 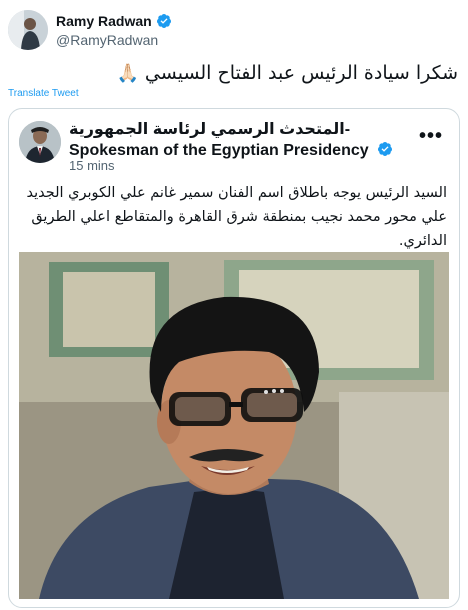 I want to click on quoted-verified-badge-icon, so click(x=385, y=149).